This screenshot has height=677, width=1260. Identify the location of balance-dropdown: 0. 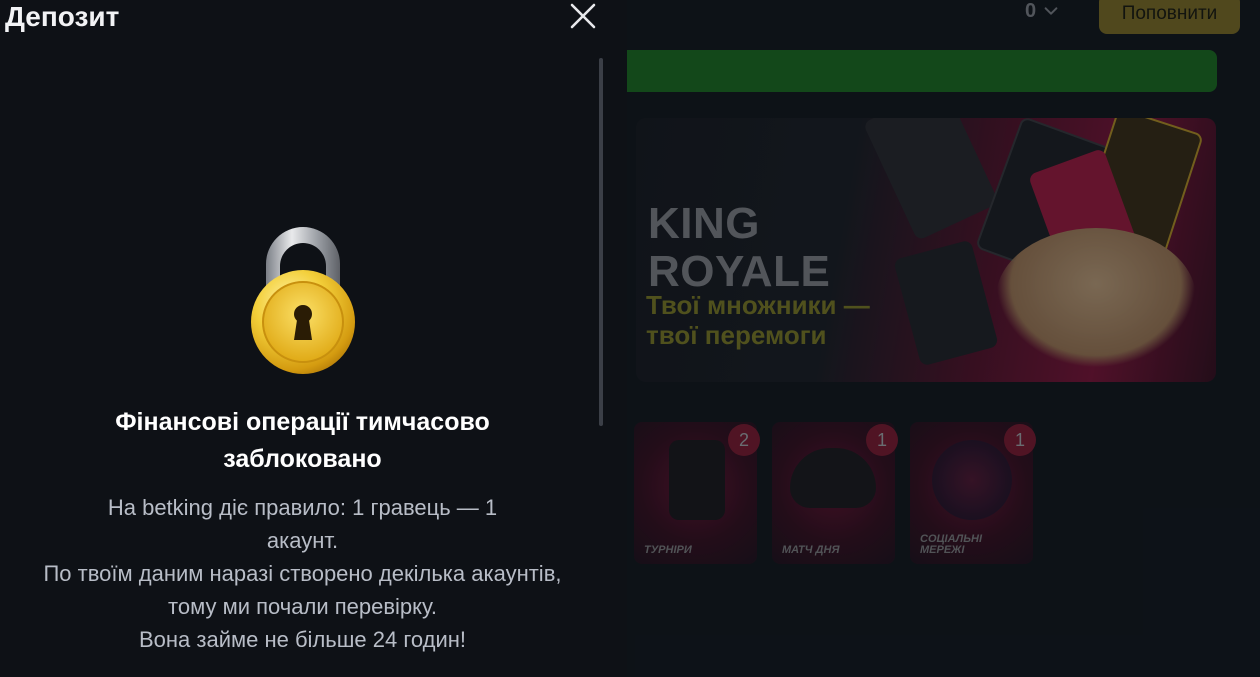
(1042, 11).